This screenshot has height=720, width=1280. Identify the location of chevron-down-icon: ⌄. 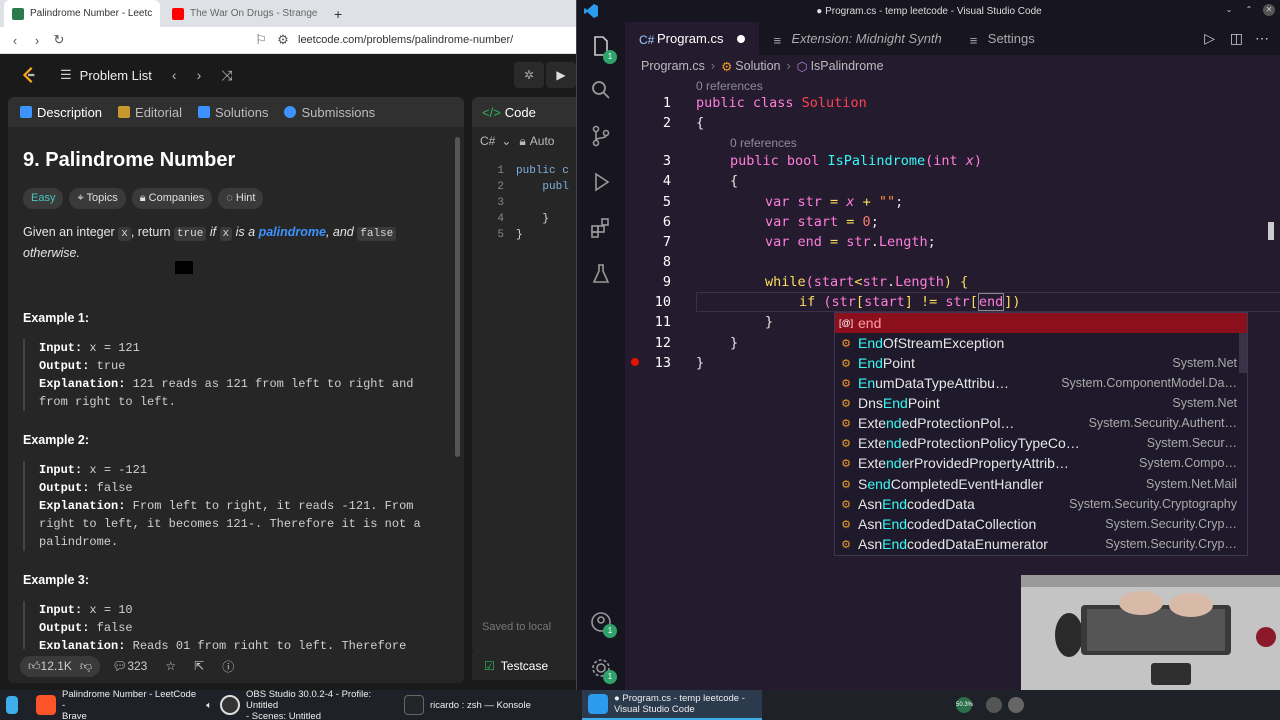
(506, 141).